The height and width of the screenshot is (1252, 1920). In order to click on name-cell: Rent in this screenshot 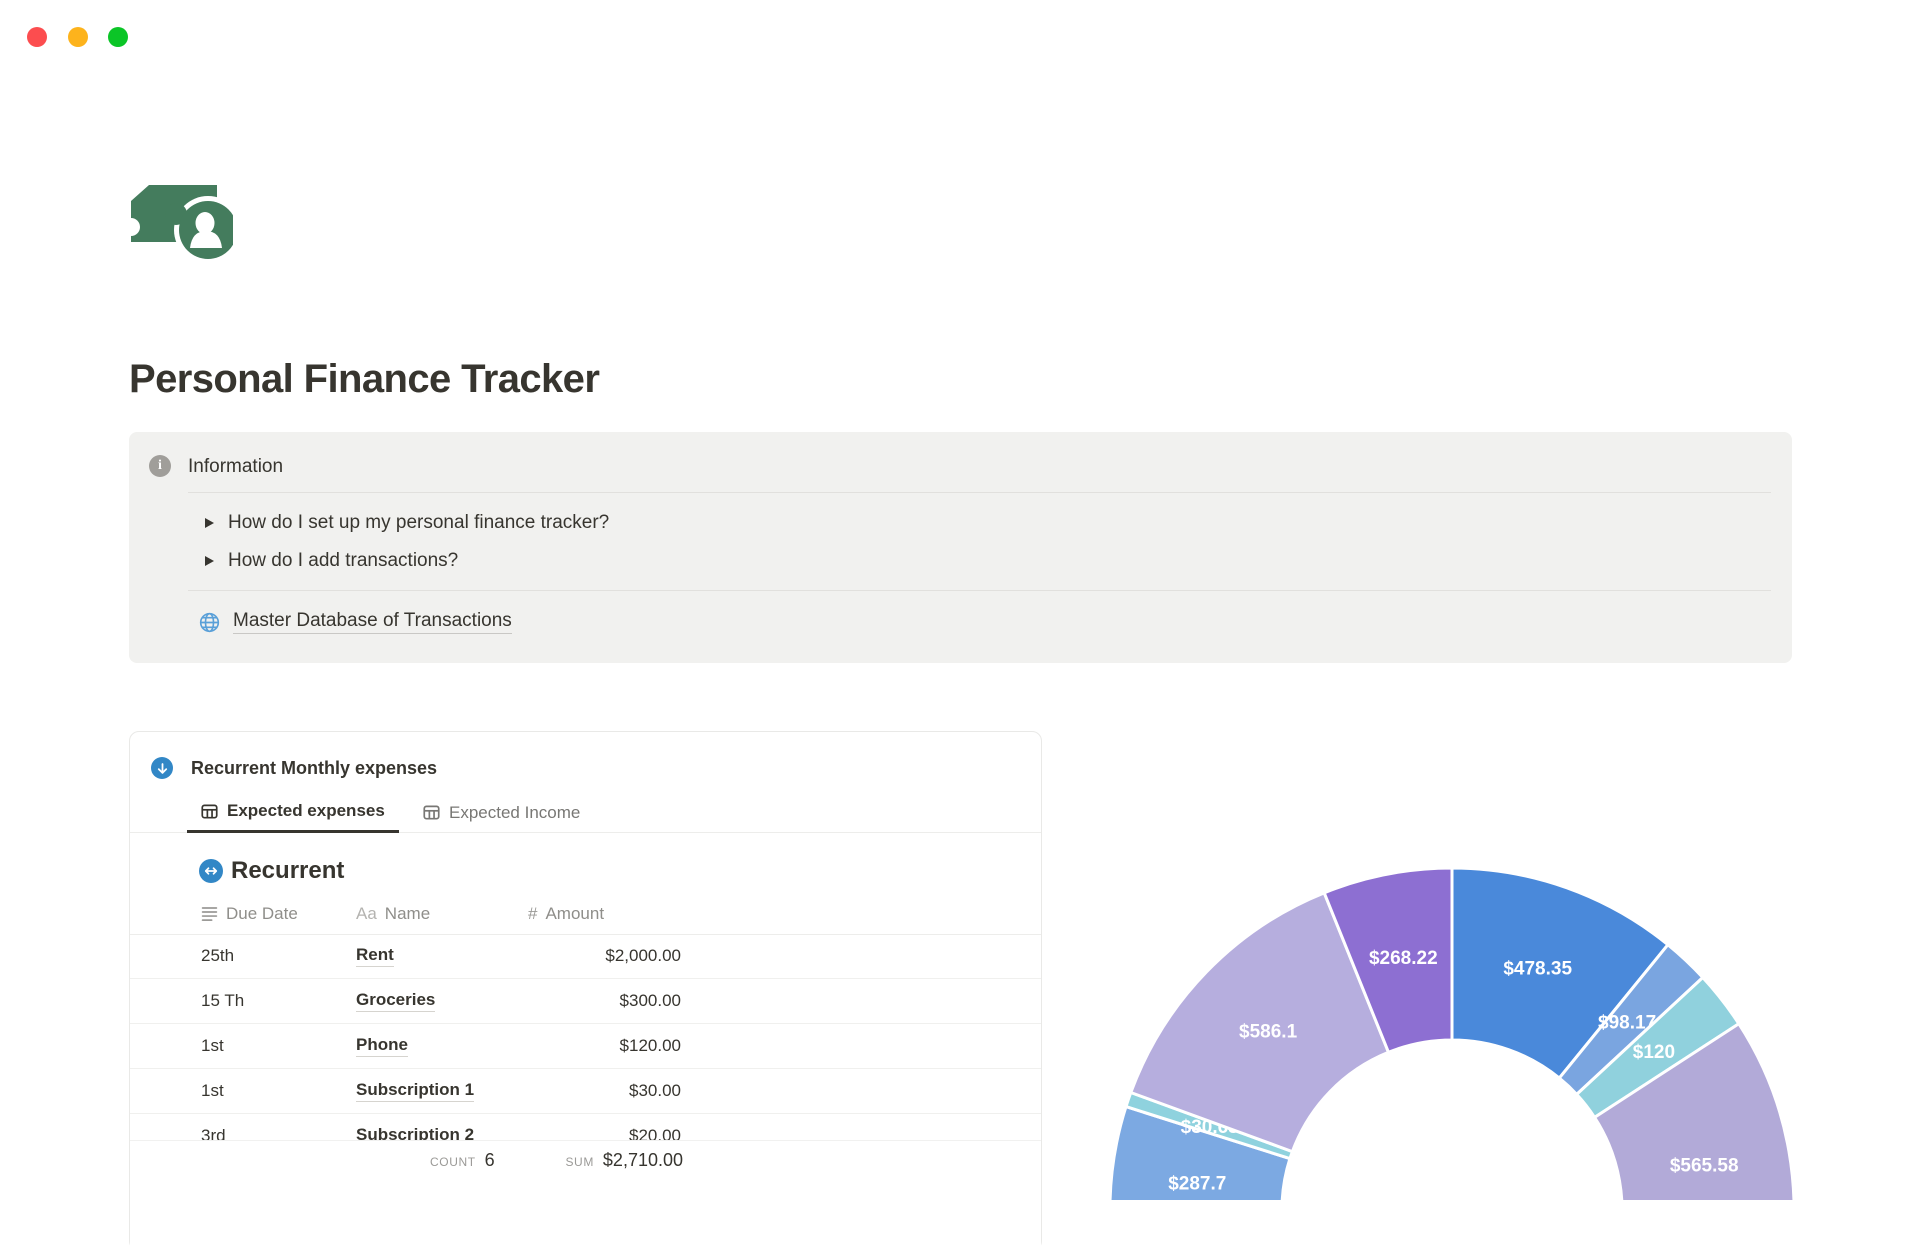, I will do `click(375, 956)`.